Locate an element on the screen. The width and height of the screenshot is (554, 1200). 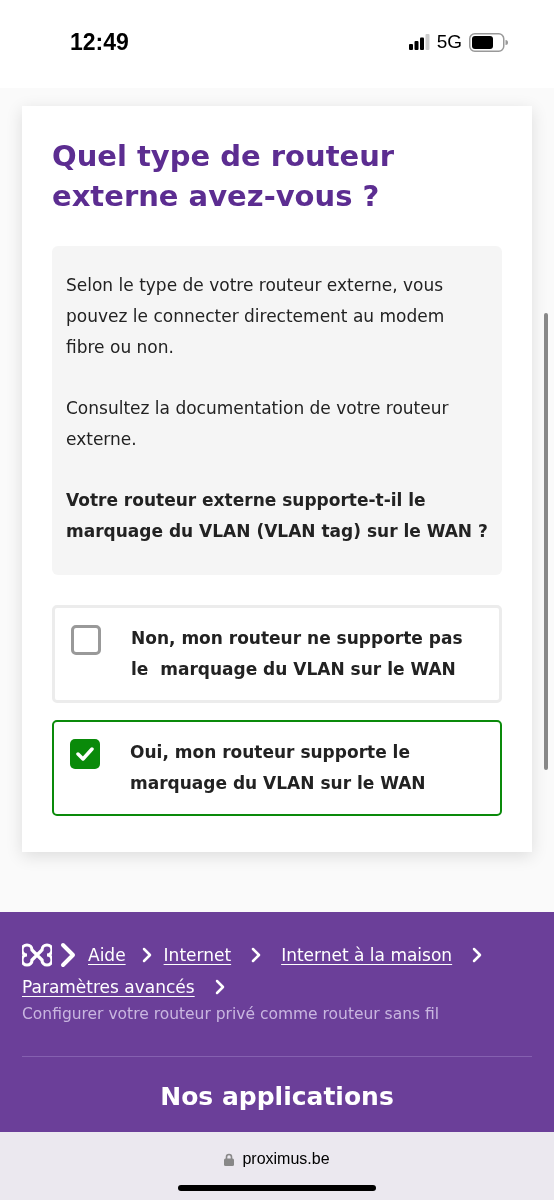
current-page-text: Configurer votre routeur privé comme routeur sans fil is located at coordinates (231, 1014).